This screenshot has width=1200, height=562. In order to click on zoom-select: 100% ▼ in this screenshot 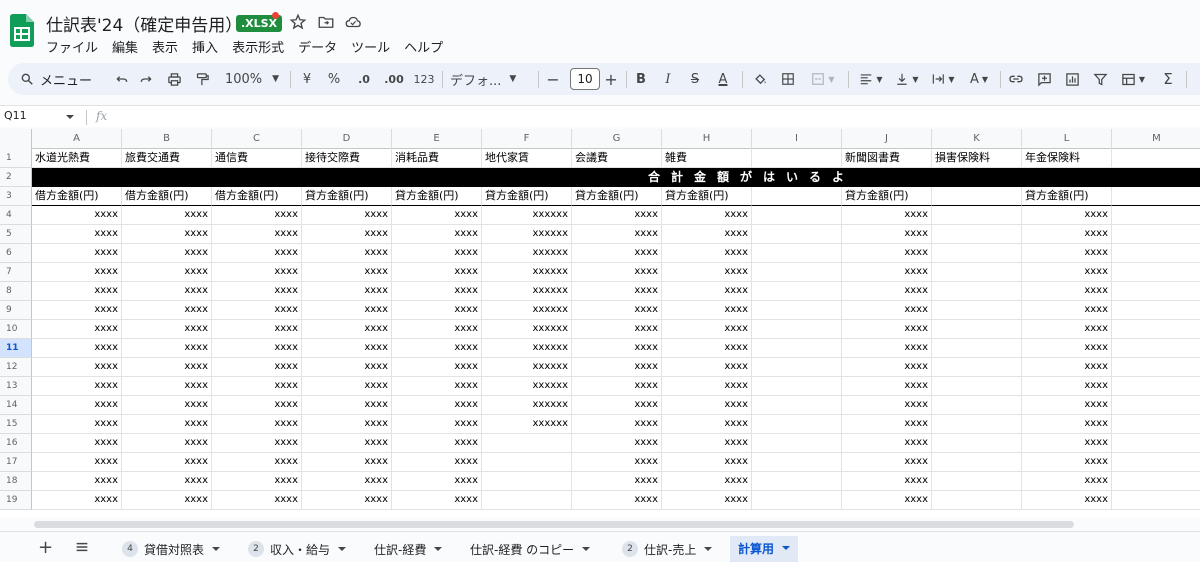, I will do `click(252, 79)`.